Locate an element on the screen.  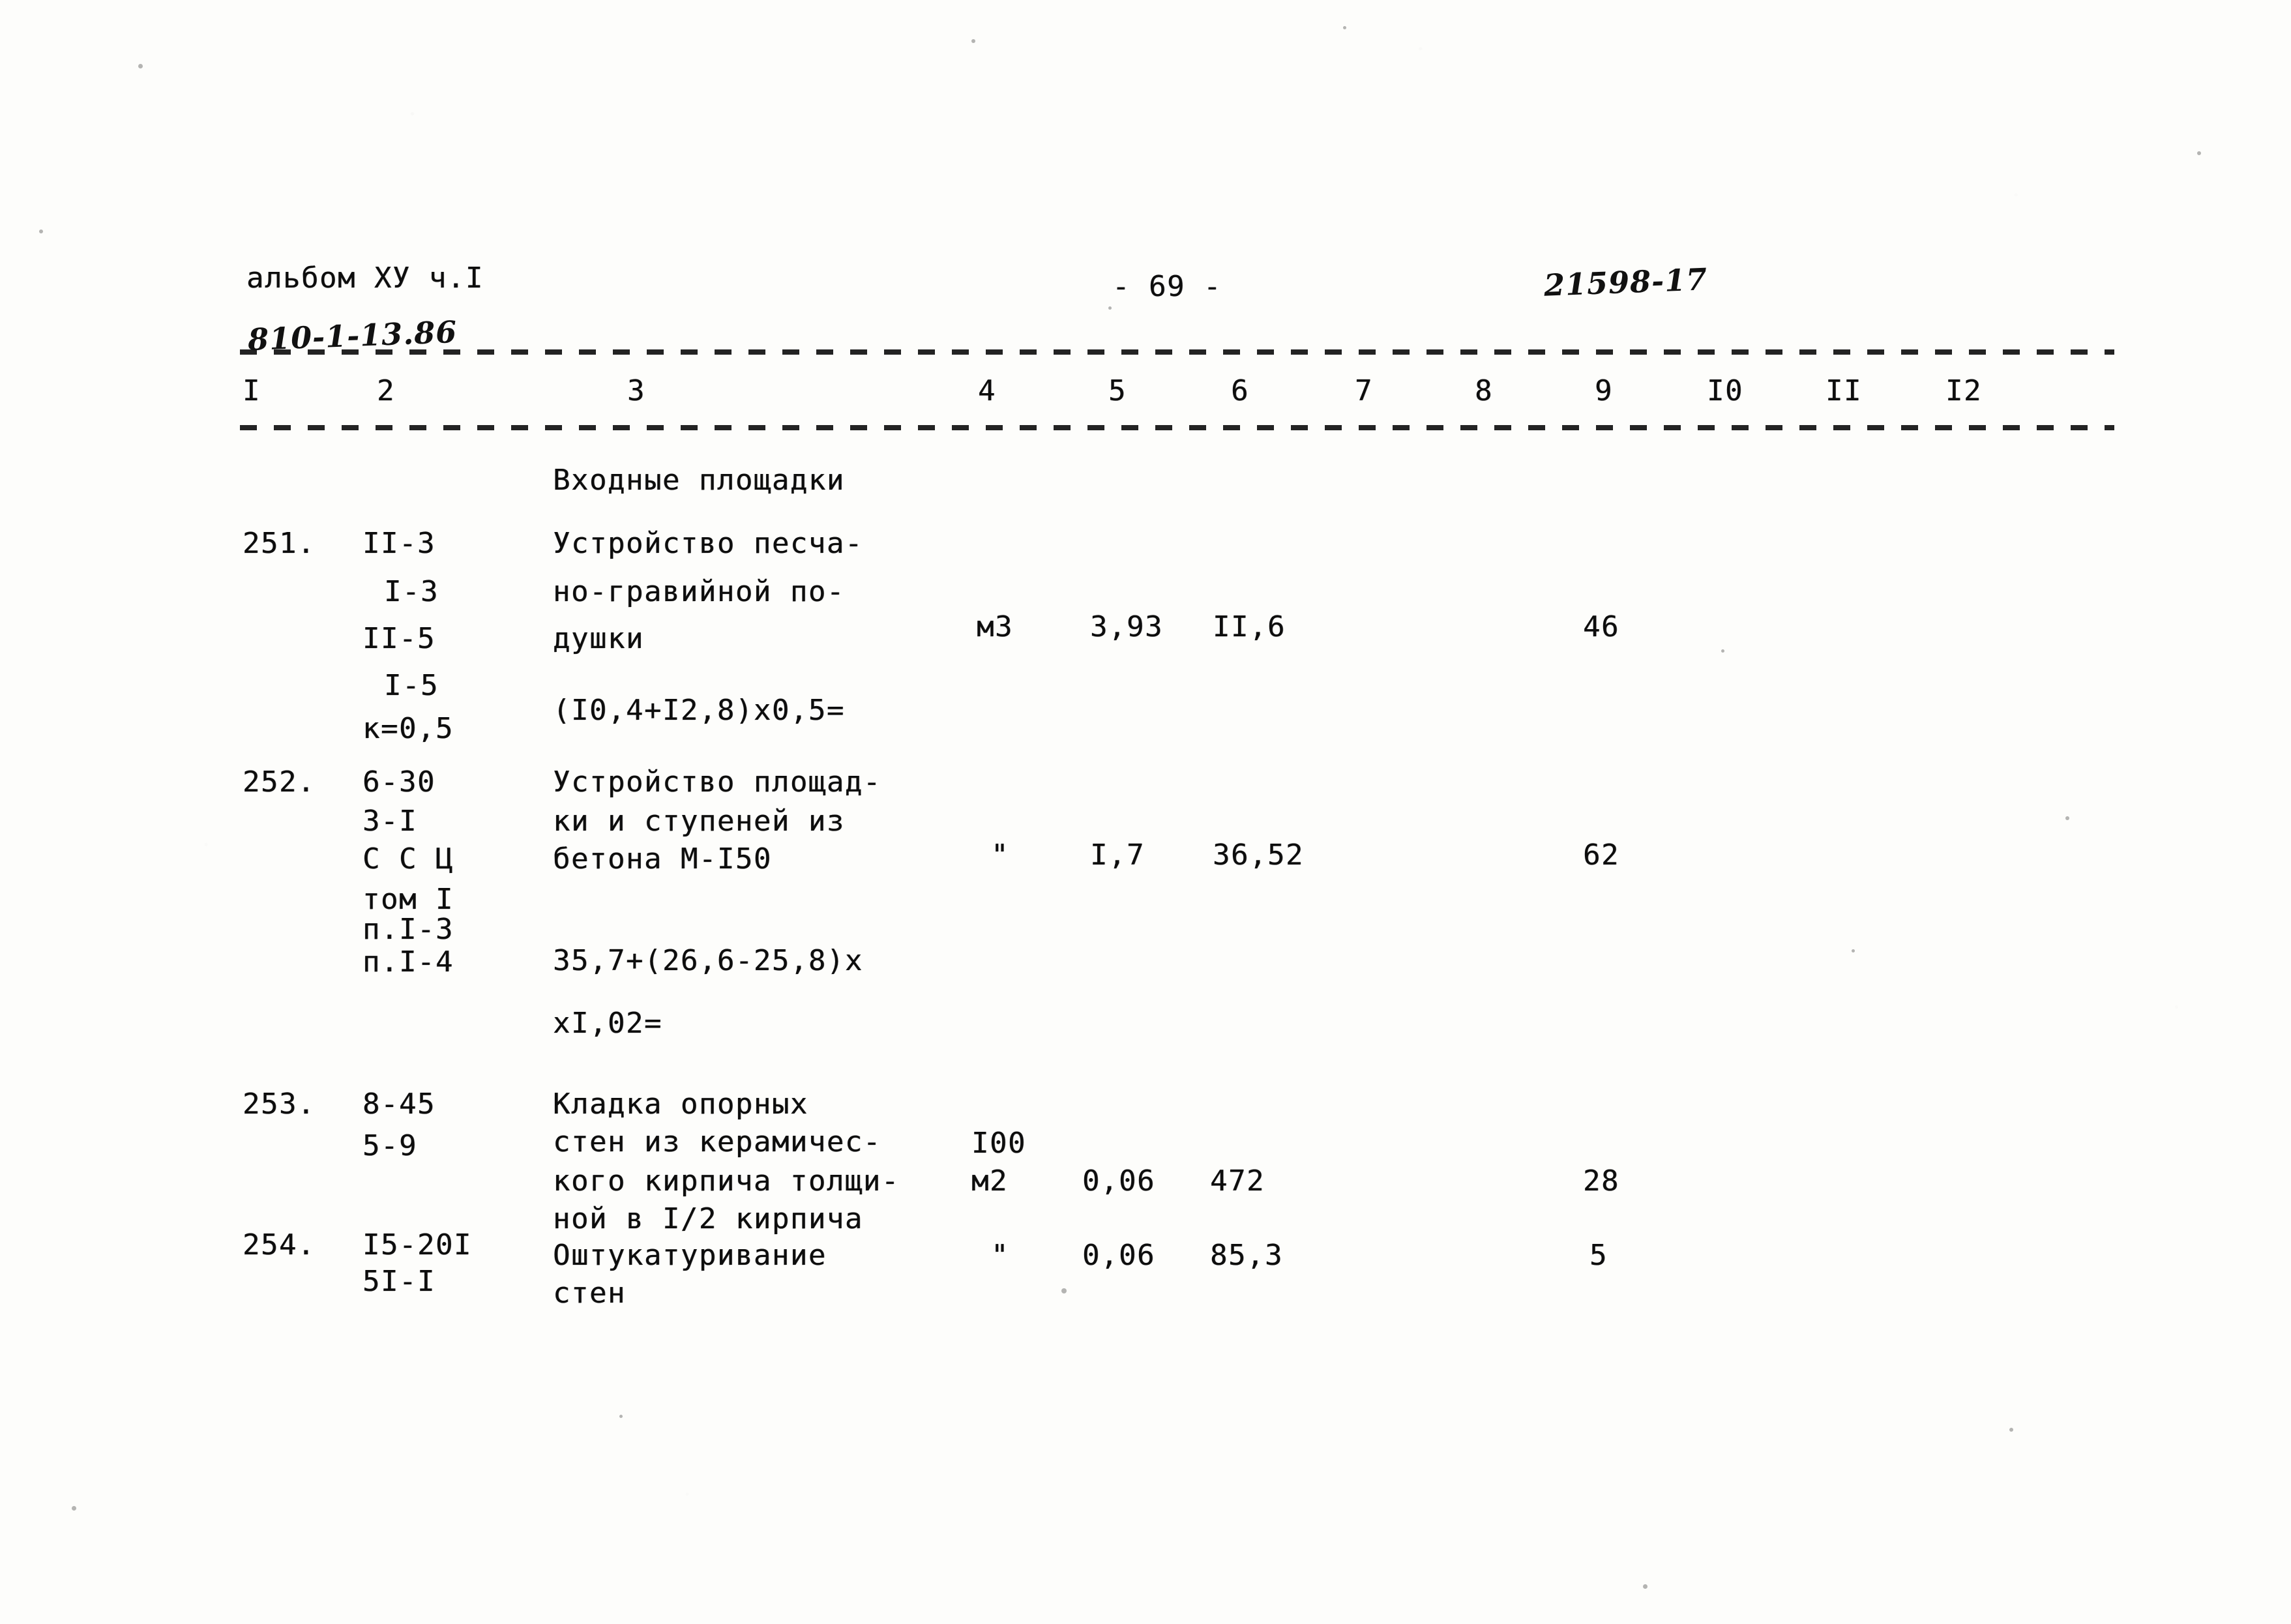
row-252-description-line-2: ки и ступеней из is located at coordinates (699, 821).